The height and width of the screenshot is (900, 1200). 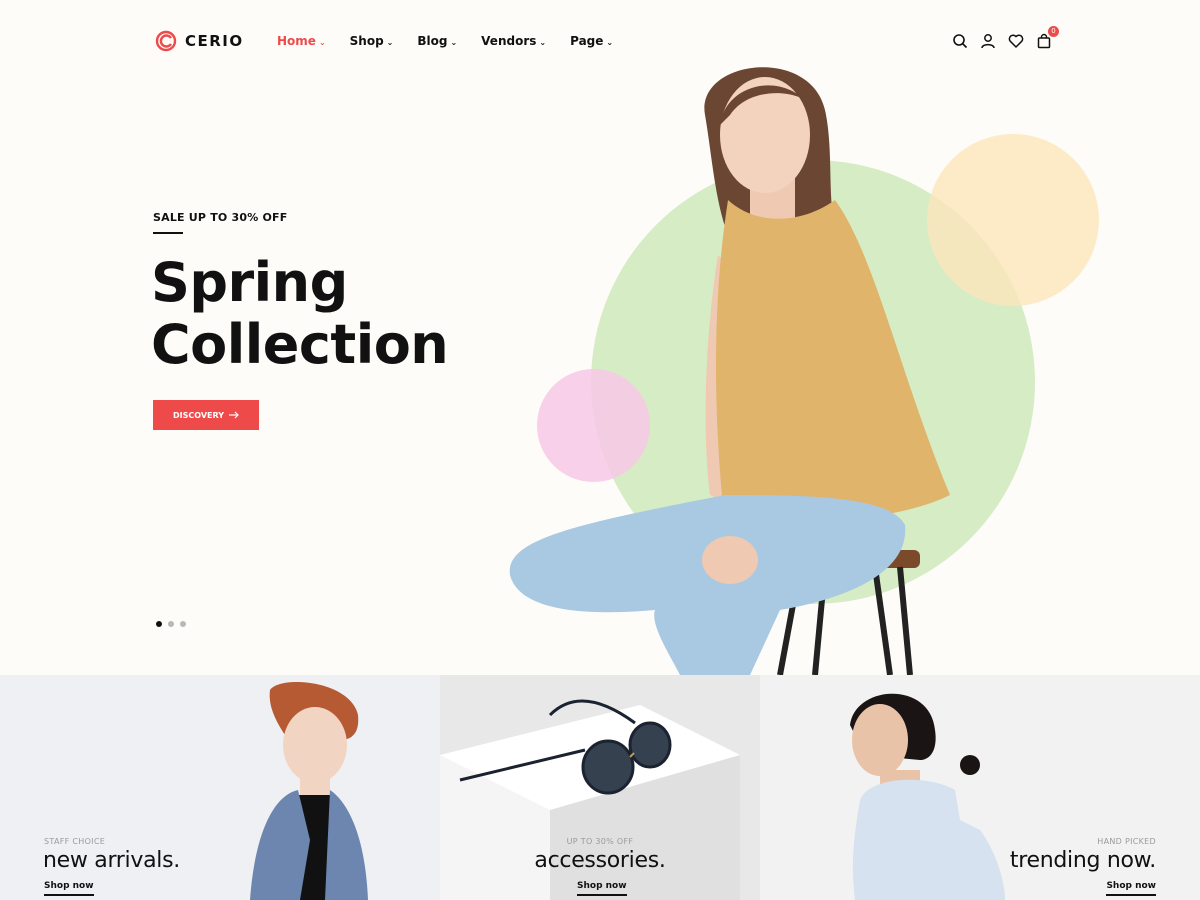 I want to click on nav-item-home: Home ⌄, so click(x=301, y=41).